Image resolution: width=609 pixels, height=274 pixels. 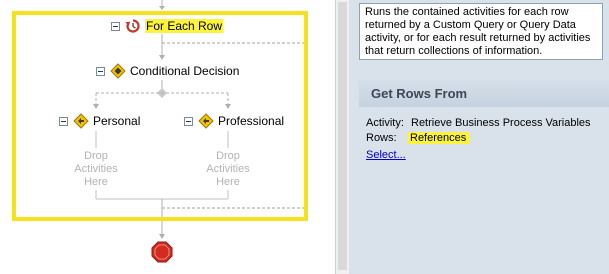 I want to click on branch-personal-node: Personal, so click(x=99, y=121).